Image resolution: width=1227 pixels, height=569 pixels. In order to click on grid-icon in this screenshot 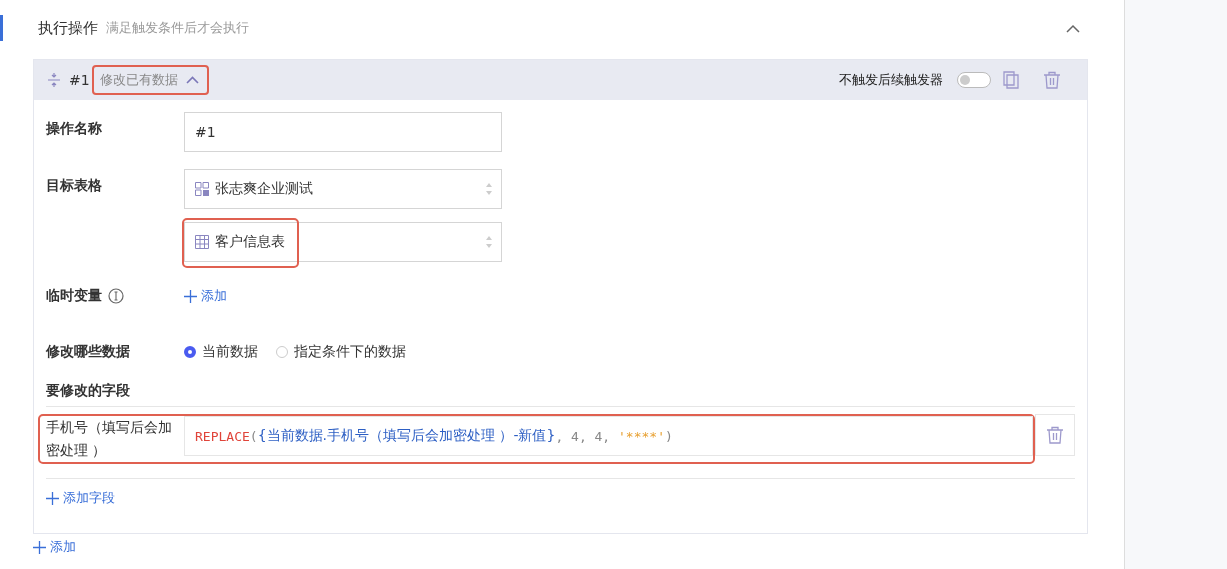, I will do `click(202, 189)`.